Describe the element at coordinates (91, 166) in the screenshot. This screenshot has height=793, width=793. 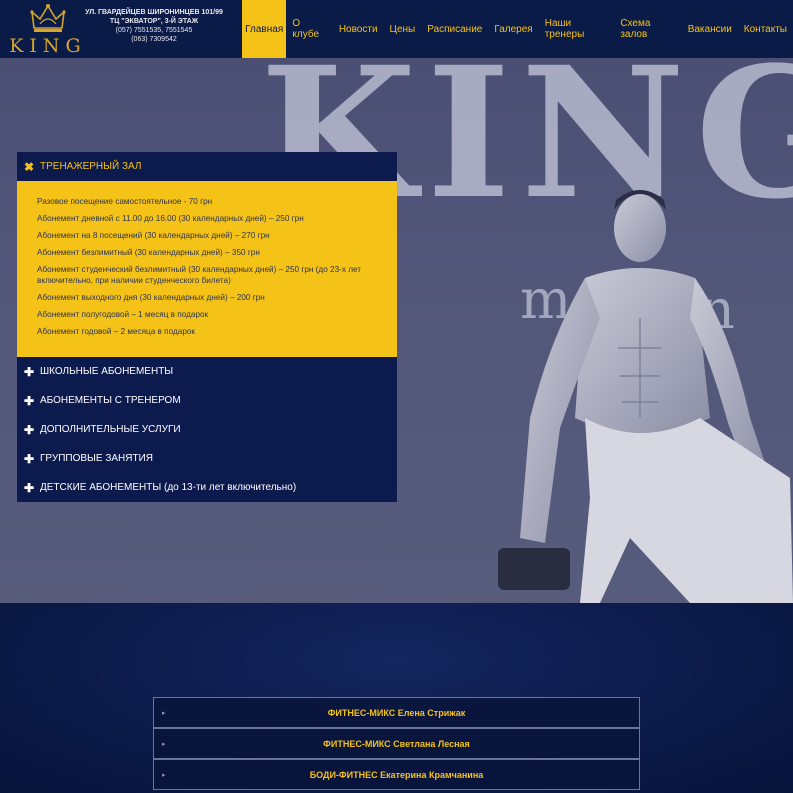
I see `section-gym-title: ТРЕНАЖЕРНЫЙ ЗАЛ` at that location.